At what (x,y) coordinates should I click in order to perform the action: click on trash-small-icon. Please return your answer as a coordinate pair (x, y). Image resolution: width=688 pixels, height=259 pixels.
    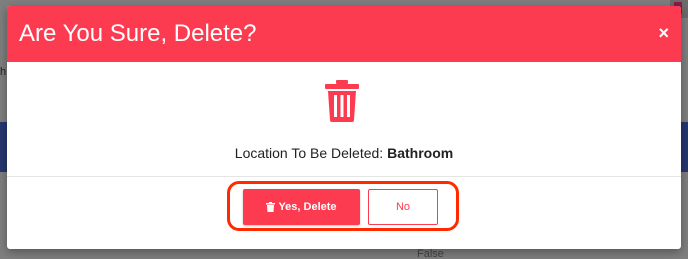
    Looking at the image, I should click on (271, 207).